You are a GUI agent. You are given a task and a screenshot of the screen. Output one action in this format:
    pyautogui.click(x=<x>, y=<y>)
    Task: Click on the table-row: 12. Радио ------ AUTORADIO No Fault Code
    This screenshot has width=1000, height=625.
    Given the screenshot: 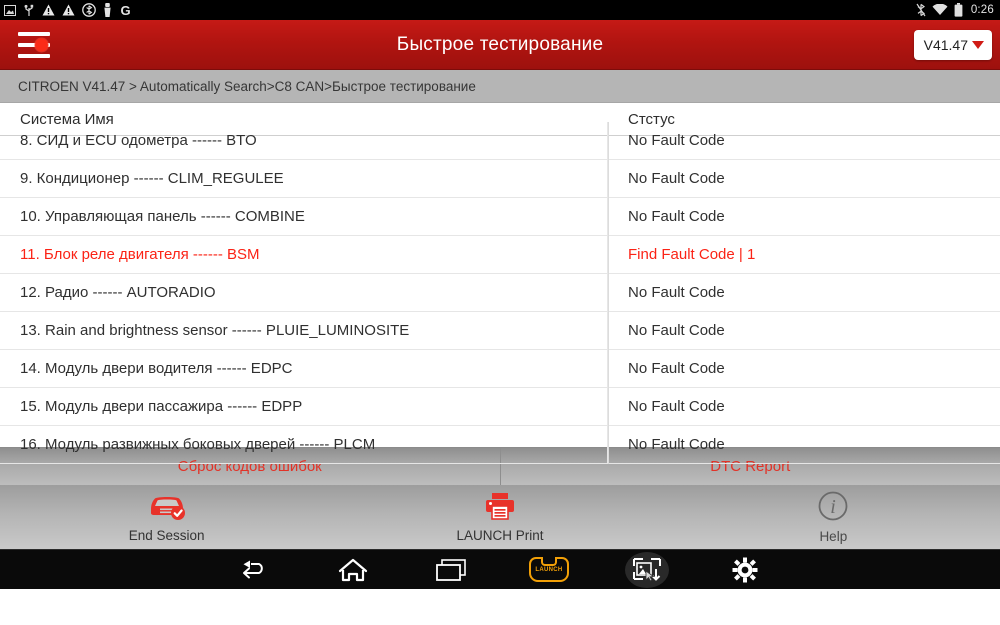 What is the action you would take?
    pyautogui.click(x=500, y=293)
    